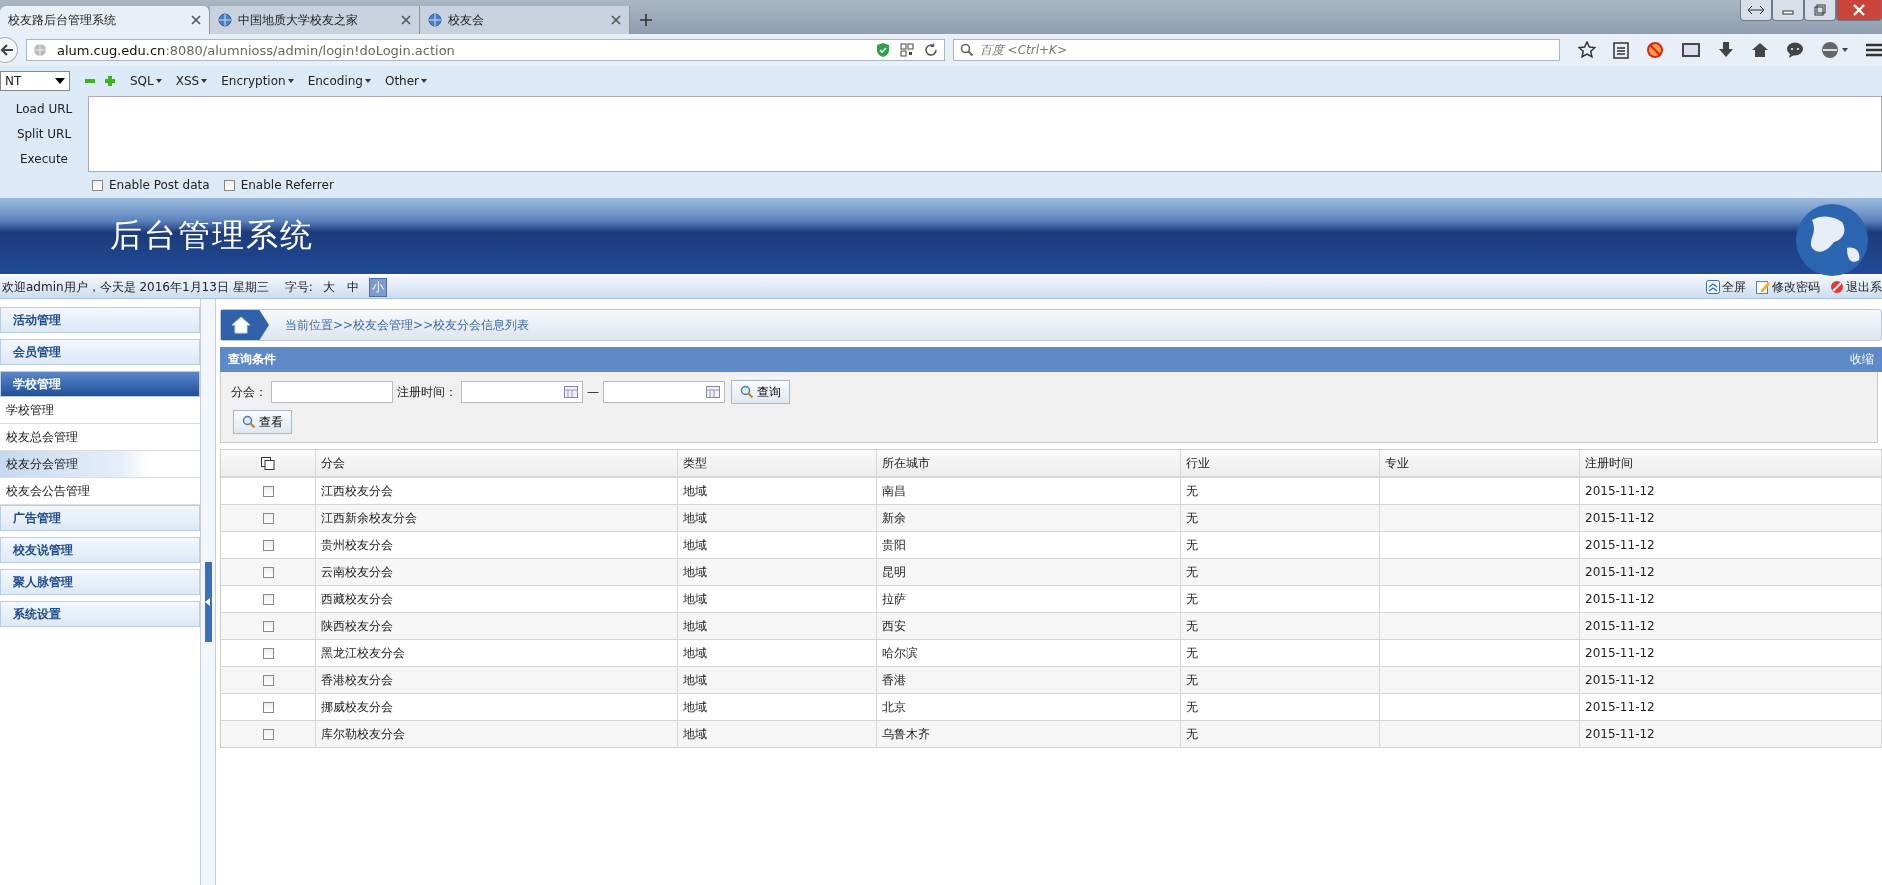 Image resolution: width=1882 pixels, height=885 pixels. What do you see at coordinates (262, 422) in the screenshot?
I see `view-button: 查看` at bounding box center [262, 422].